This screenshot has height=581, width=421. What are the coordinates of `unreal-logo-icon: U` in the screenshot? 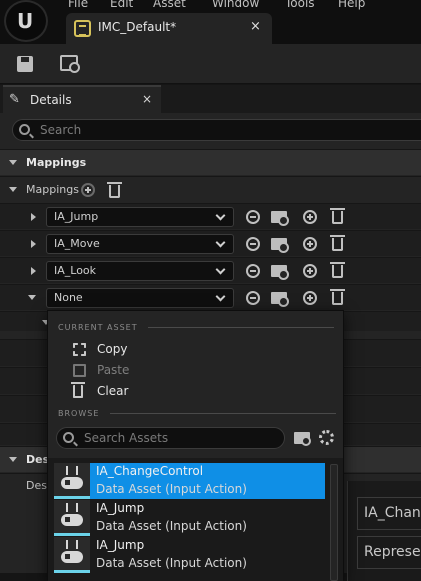 It's located at (26, 21).